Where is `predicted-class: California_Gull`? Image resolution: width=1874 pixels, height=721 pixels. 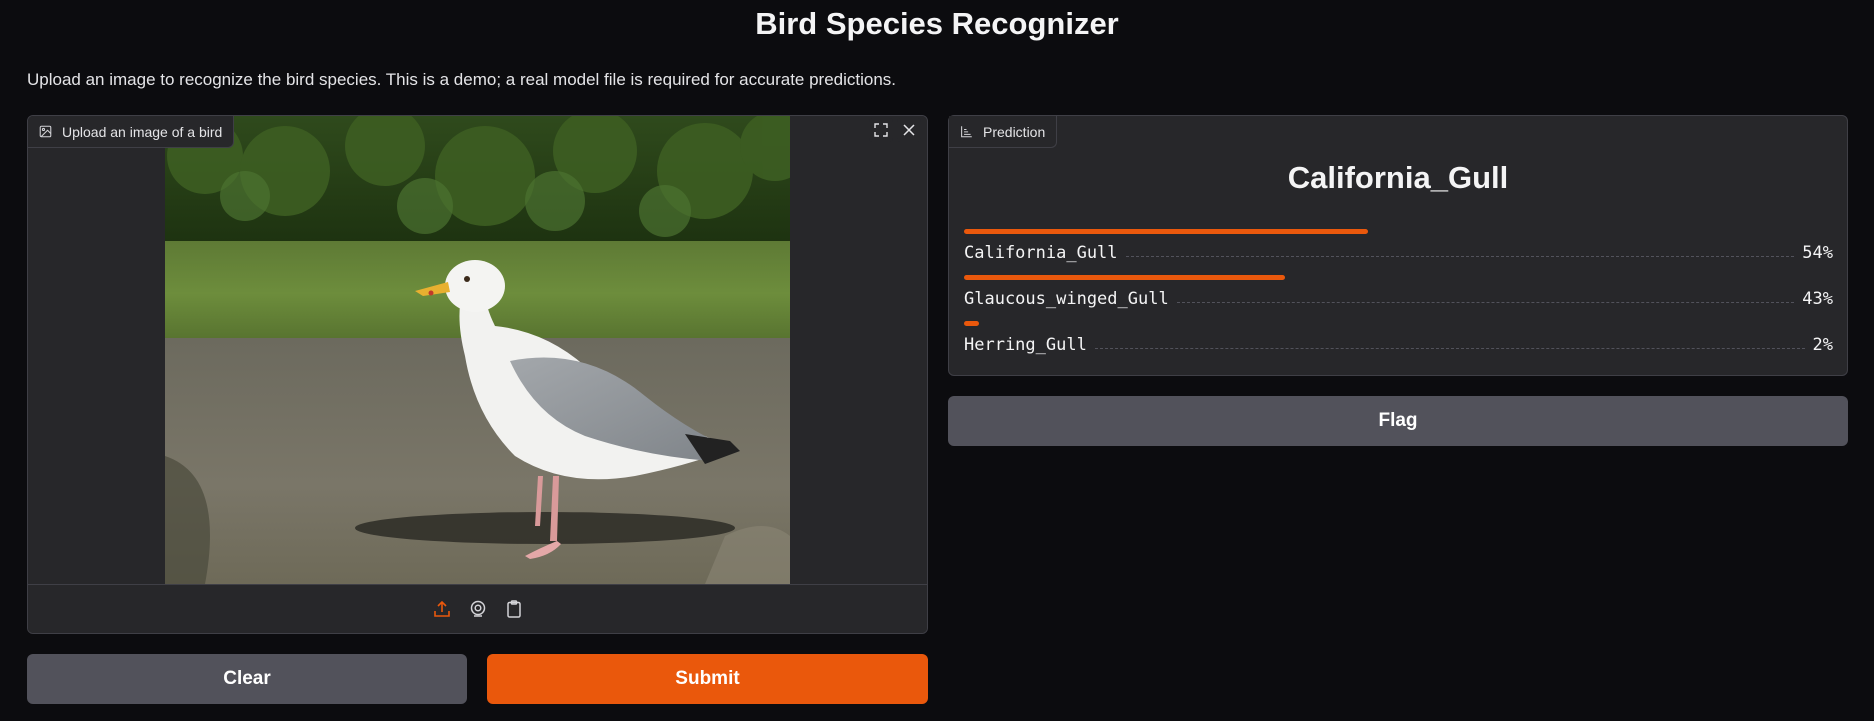
predicted-class: California_Gull is located at coordinates (1398, 177).